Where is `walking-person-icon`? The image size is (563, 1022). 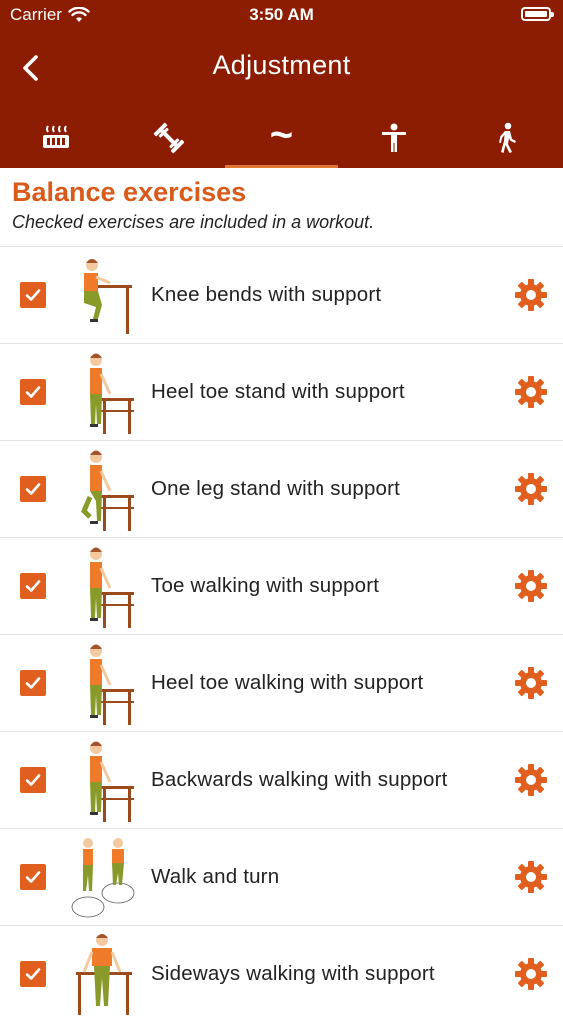
walking-person-icon is located at coordinates (507, 137).